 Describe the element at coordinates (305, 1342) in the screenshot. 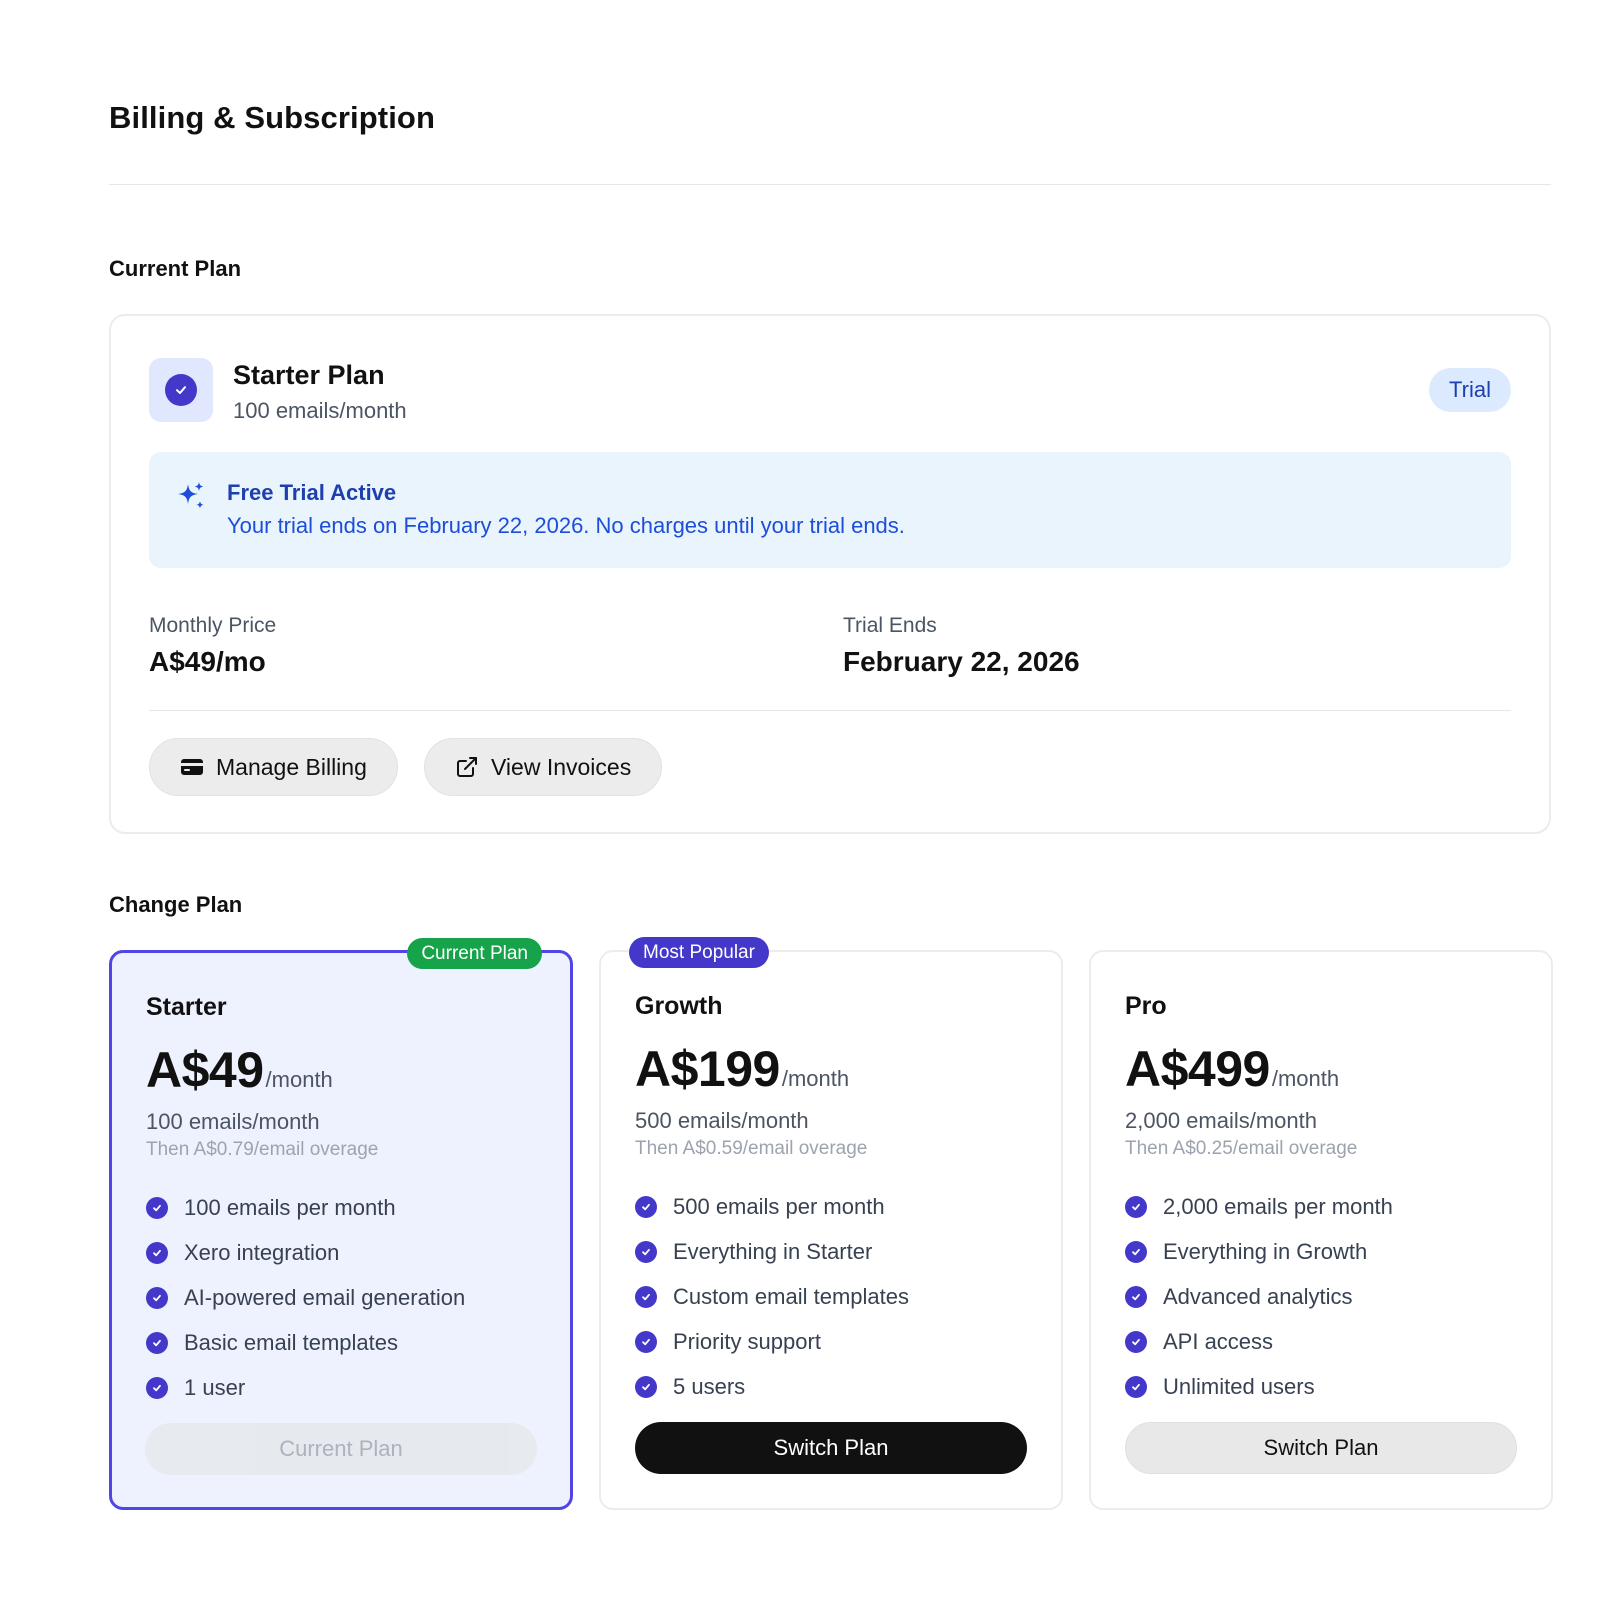

I see `feature-item: Basic email templates` at that location.